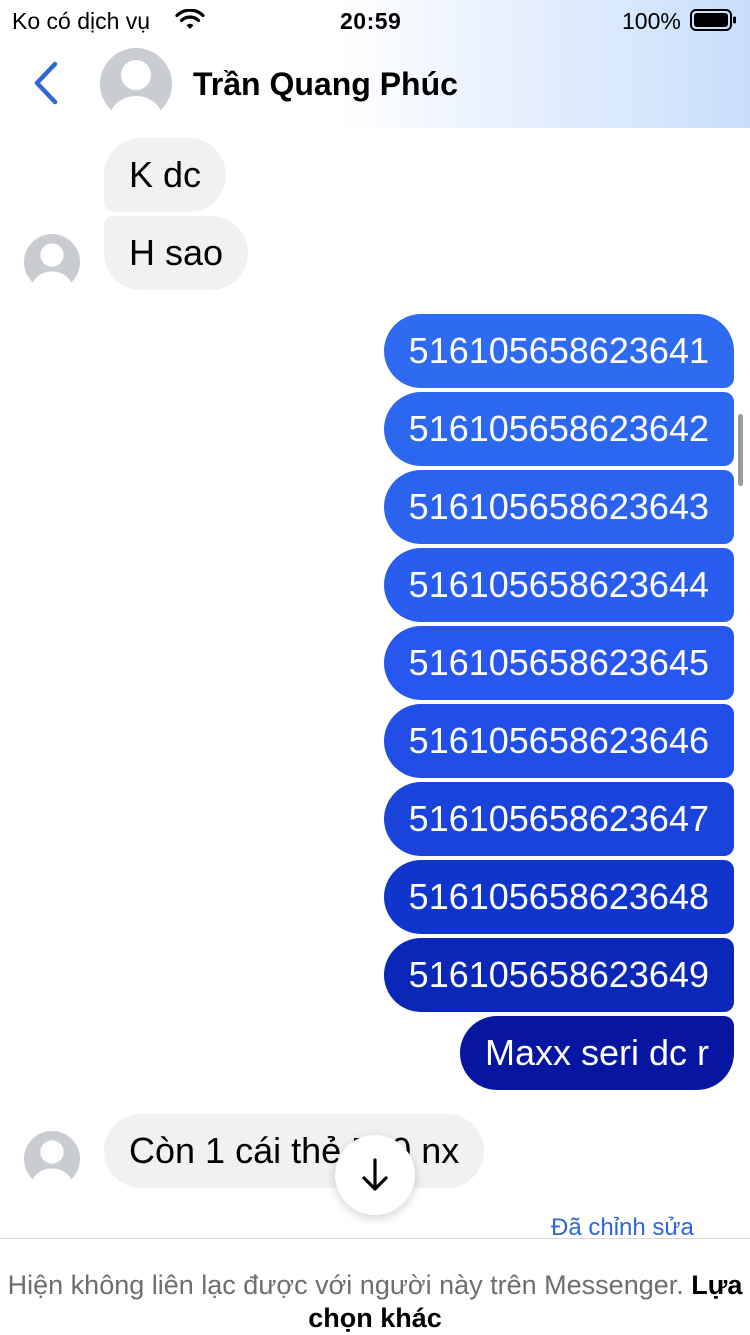  What do you see at coordinates (136, 84) in the screenshot?
I see `contact-avatar` at bounding box center [136, 84].